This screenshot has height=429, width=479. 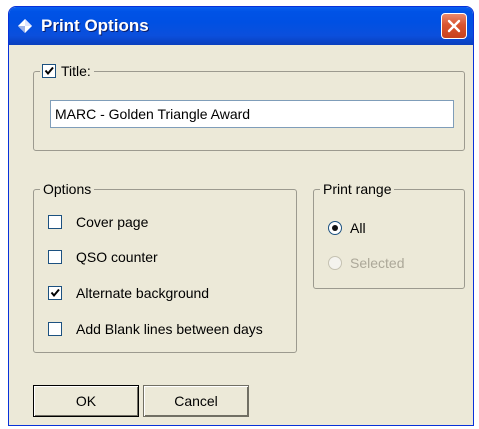 What do you see at coordinates (55, 257) in the screenshot?
I see `qso-counter-checkbox` at bounding box center [55, 257].